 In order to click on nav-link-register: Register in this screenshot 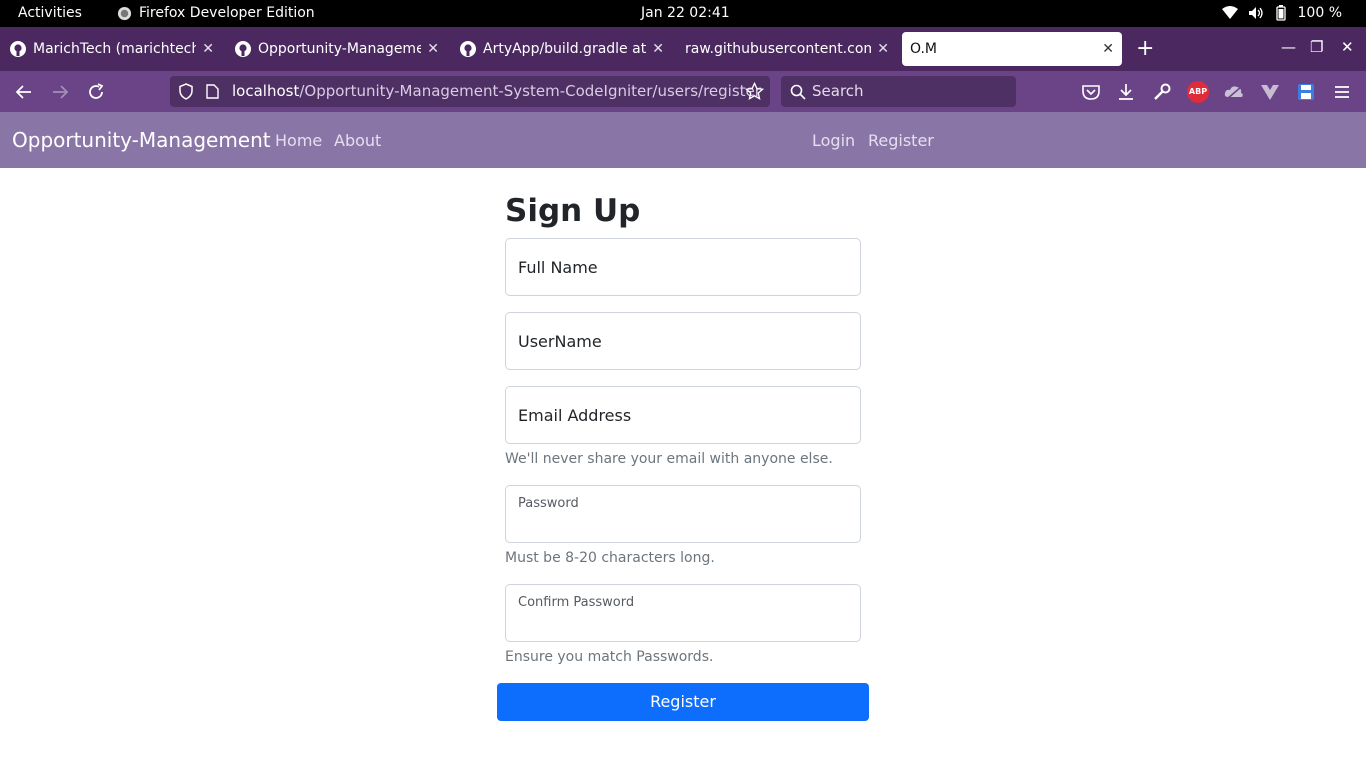, I will do `click(901, 140)`.